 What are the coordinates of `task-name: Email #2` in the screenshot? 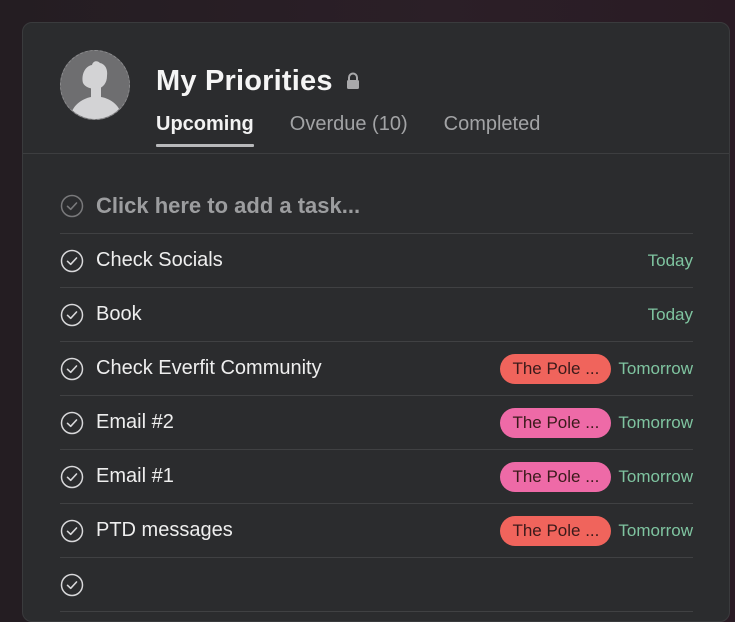 It's located at (298, 422).